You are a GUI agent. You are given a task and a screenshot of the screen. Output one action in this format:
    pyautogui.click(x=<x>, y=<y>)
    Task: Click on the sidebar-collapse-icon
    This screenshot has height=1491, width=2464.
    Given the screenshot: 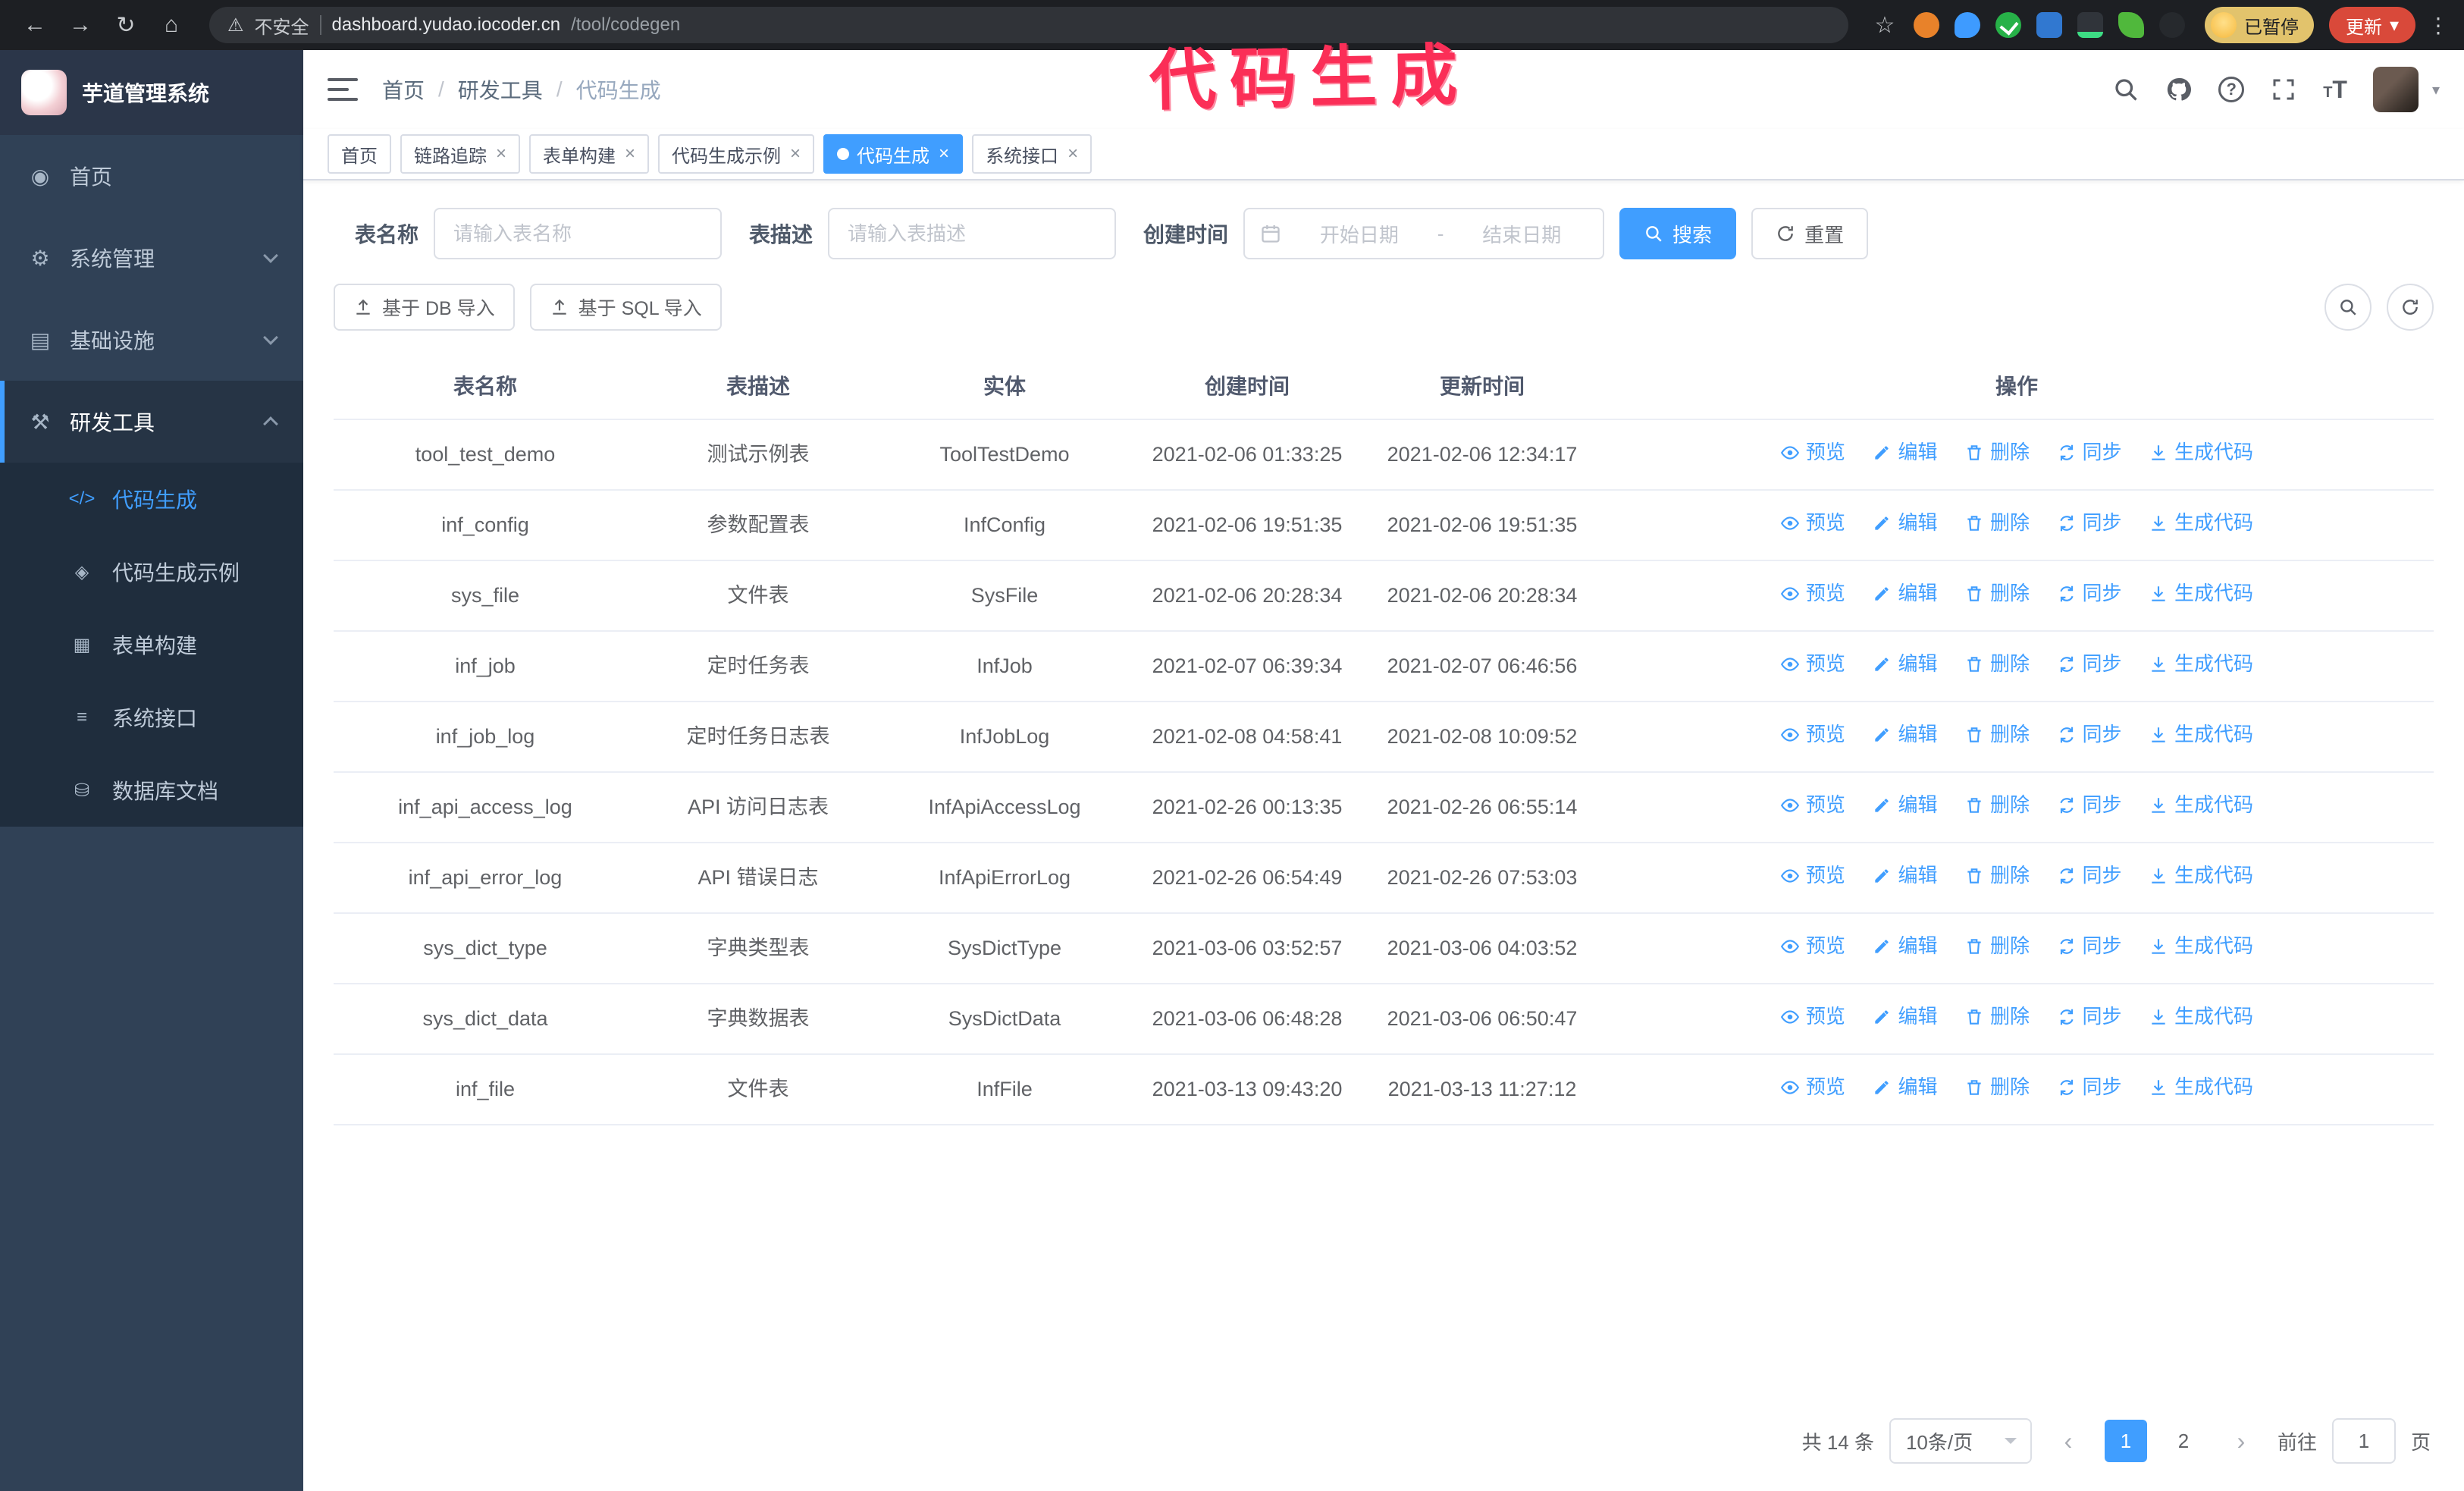 What is the action you would take?
    pyautogui.click(x=343, y=89)
    